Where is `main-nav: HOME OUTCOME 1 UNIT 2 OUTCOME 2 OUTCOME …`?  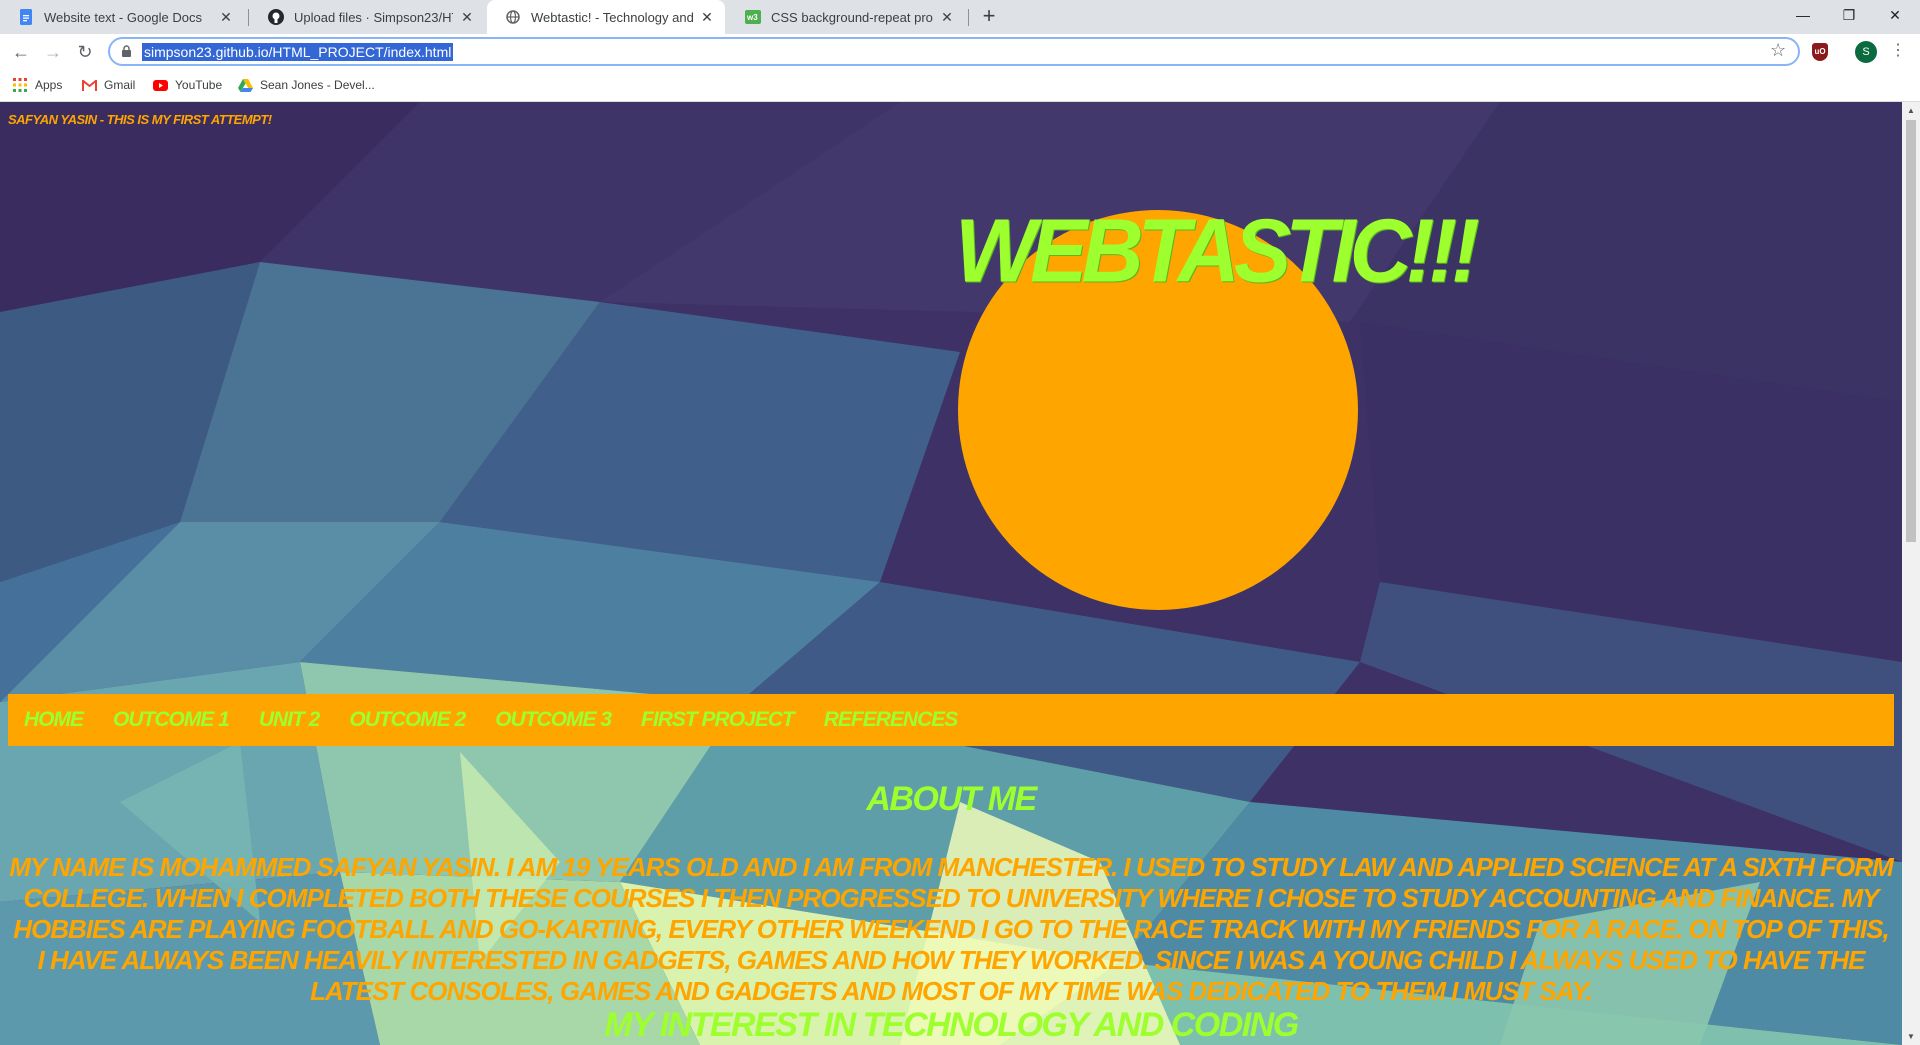
main-nav: HOME OUTCOME 1 UNIT 2 OUTCOME 2 OUTCOME … is located at coordinates (951, 720).